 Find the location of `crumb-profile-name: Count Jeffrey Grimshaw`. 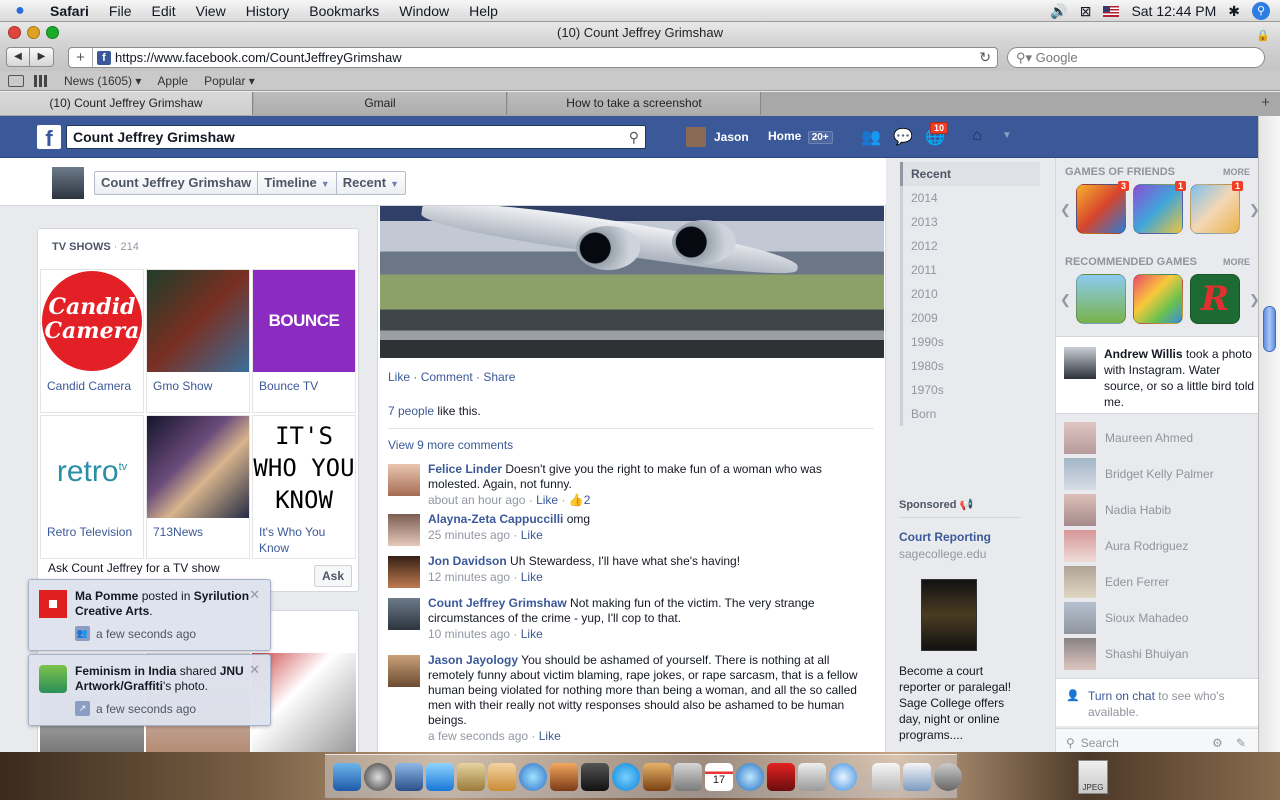

crumb-profile-name: Count Jeffrey Grimshaw is located at coordinates (177, 183).